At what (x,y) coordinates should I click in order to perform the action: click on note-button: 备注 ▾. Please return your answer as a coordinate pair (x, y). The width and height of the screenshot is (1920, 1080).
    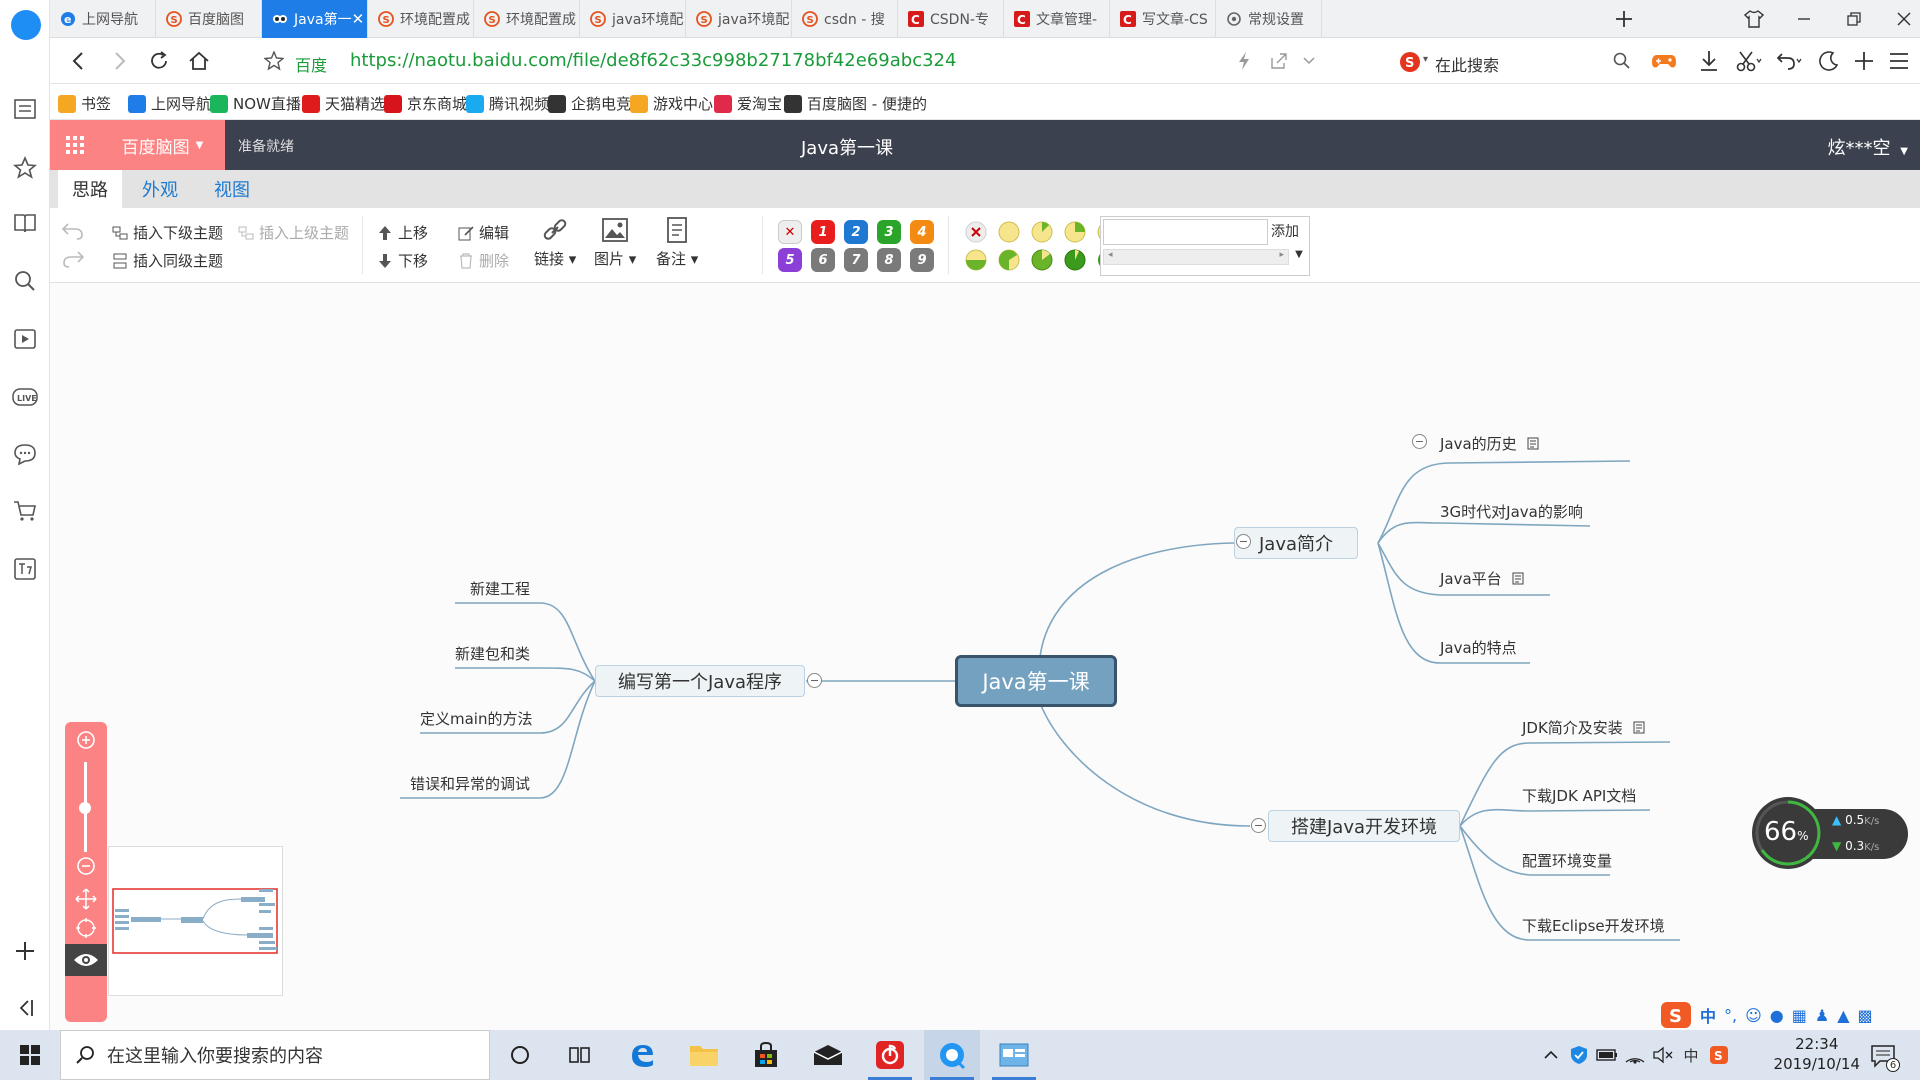
    Looking at the image, I should click on (677, 242).